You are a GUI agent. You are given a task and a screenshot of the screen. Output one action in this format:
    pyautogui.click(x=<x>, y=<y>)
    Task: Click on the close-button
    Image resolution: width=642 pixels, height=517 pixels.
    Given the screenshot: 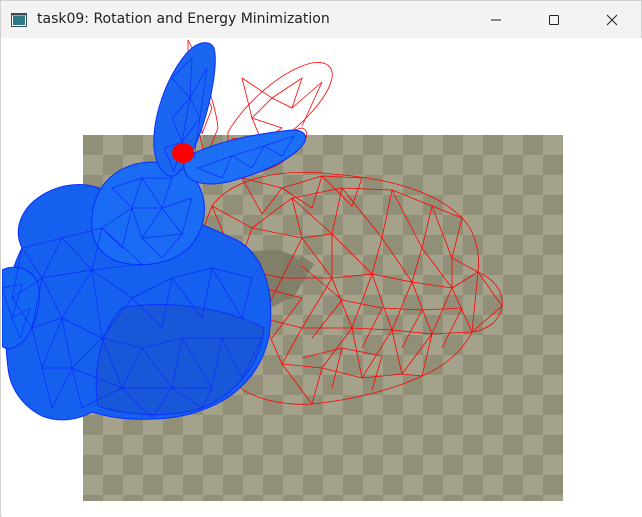 What is the action you would take?
    pyautogui.click(x=612, y=19)
    